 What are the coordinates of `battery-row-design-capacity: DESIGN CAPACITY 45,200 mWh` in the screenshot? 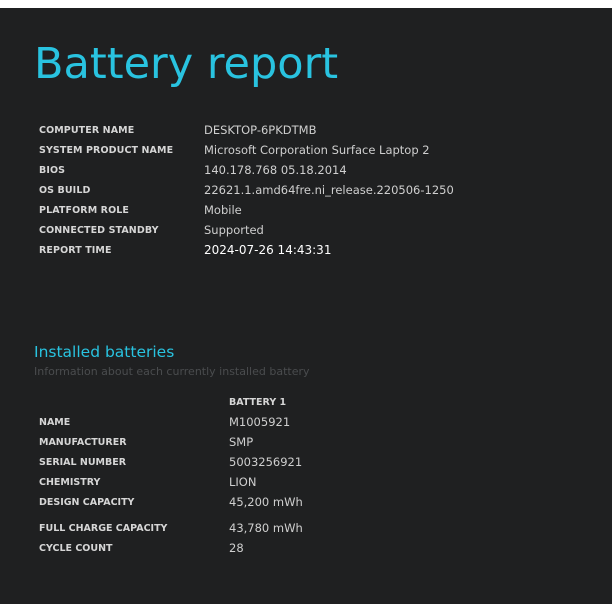 It's located at (171, 502).